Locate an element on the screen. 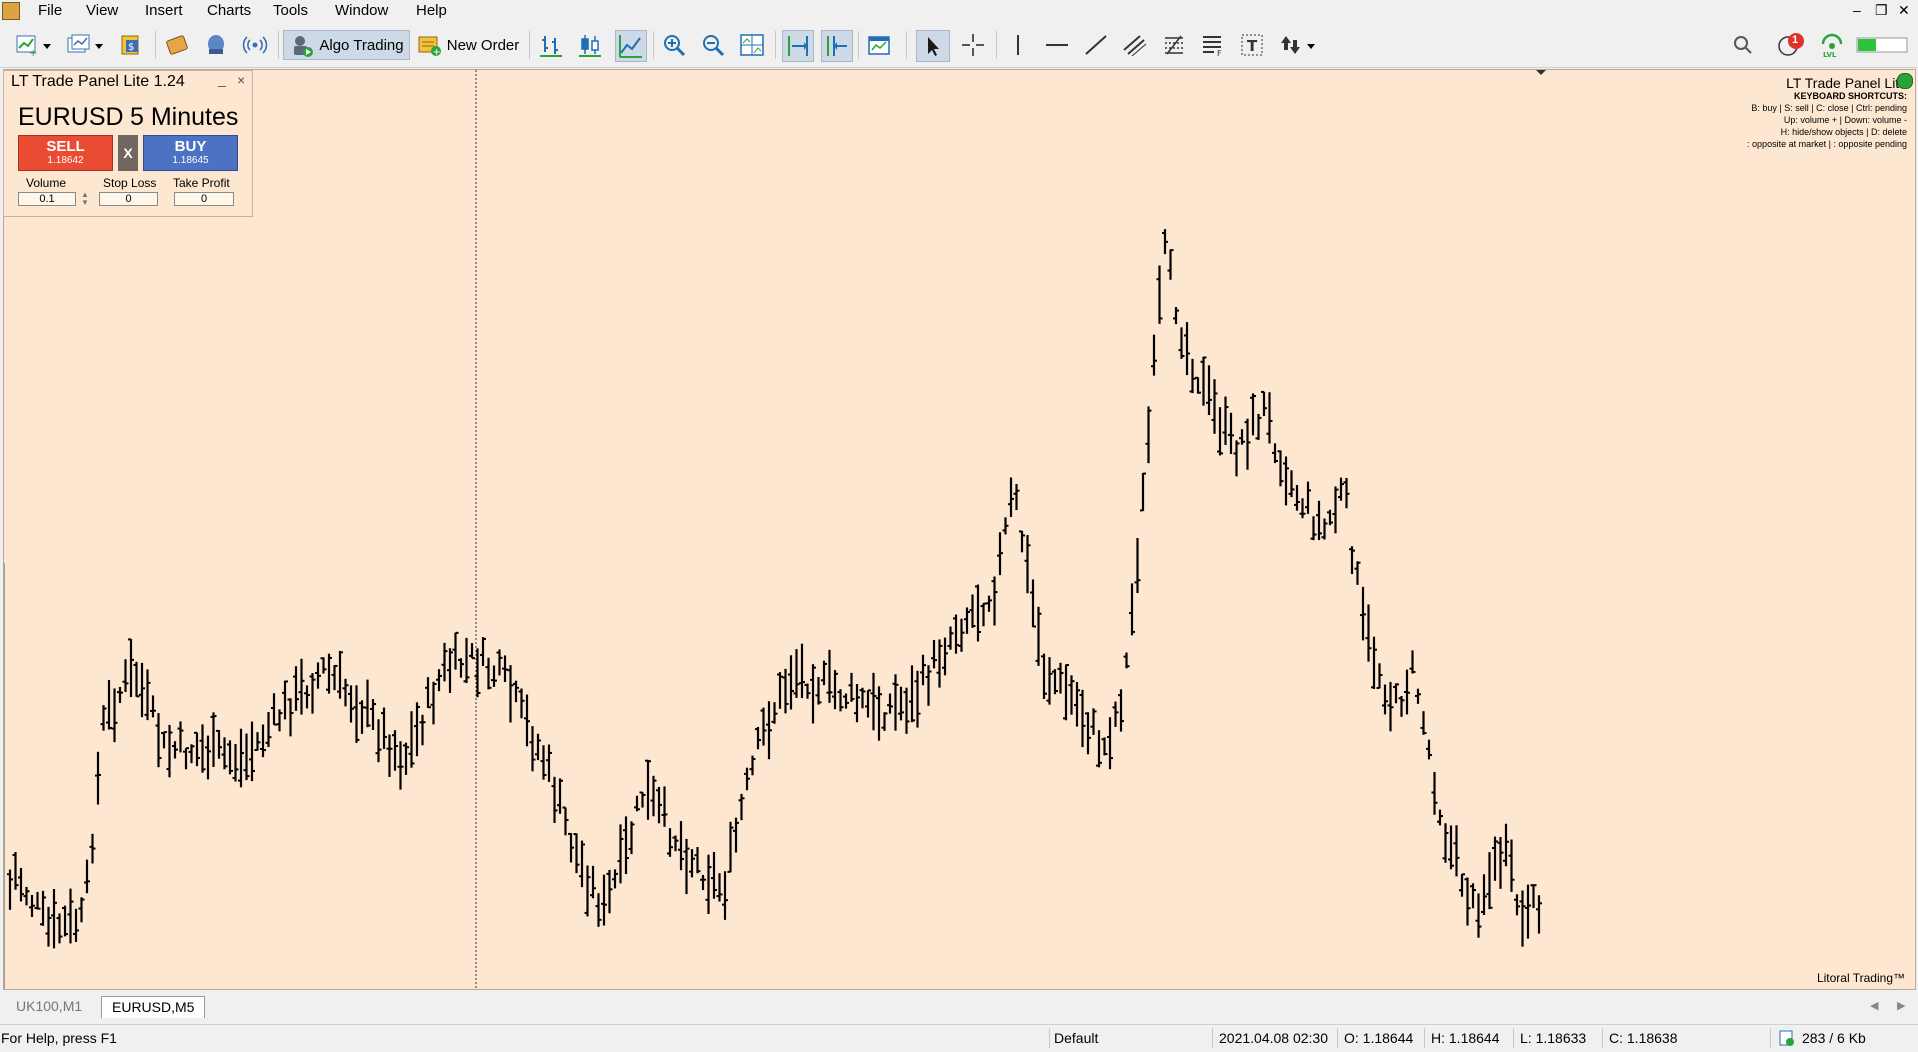 Image resolution: width=1918 pixels, height=1052 pixels. new-chart-icon: + is located at coordinates (27, 45).